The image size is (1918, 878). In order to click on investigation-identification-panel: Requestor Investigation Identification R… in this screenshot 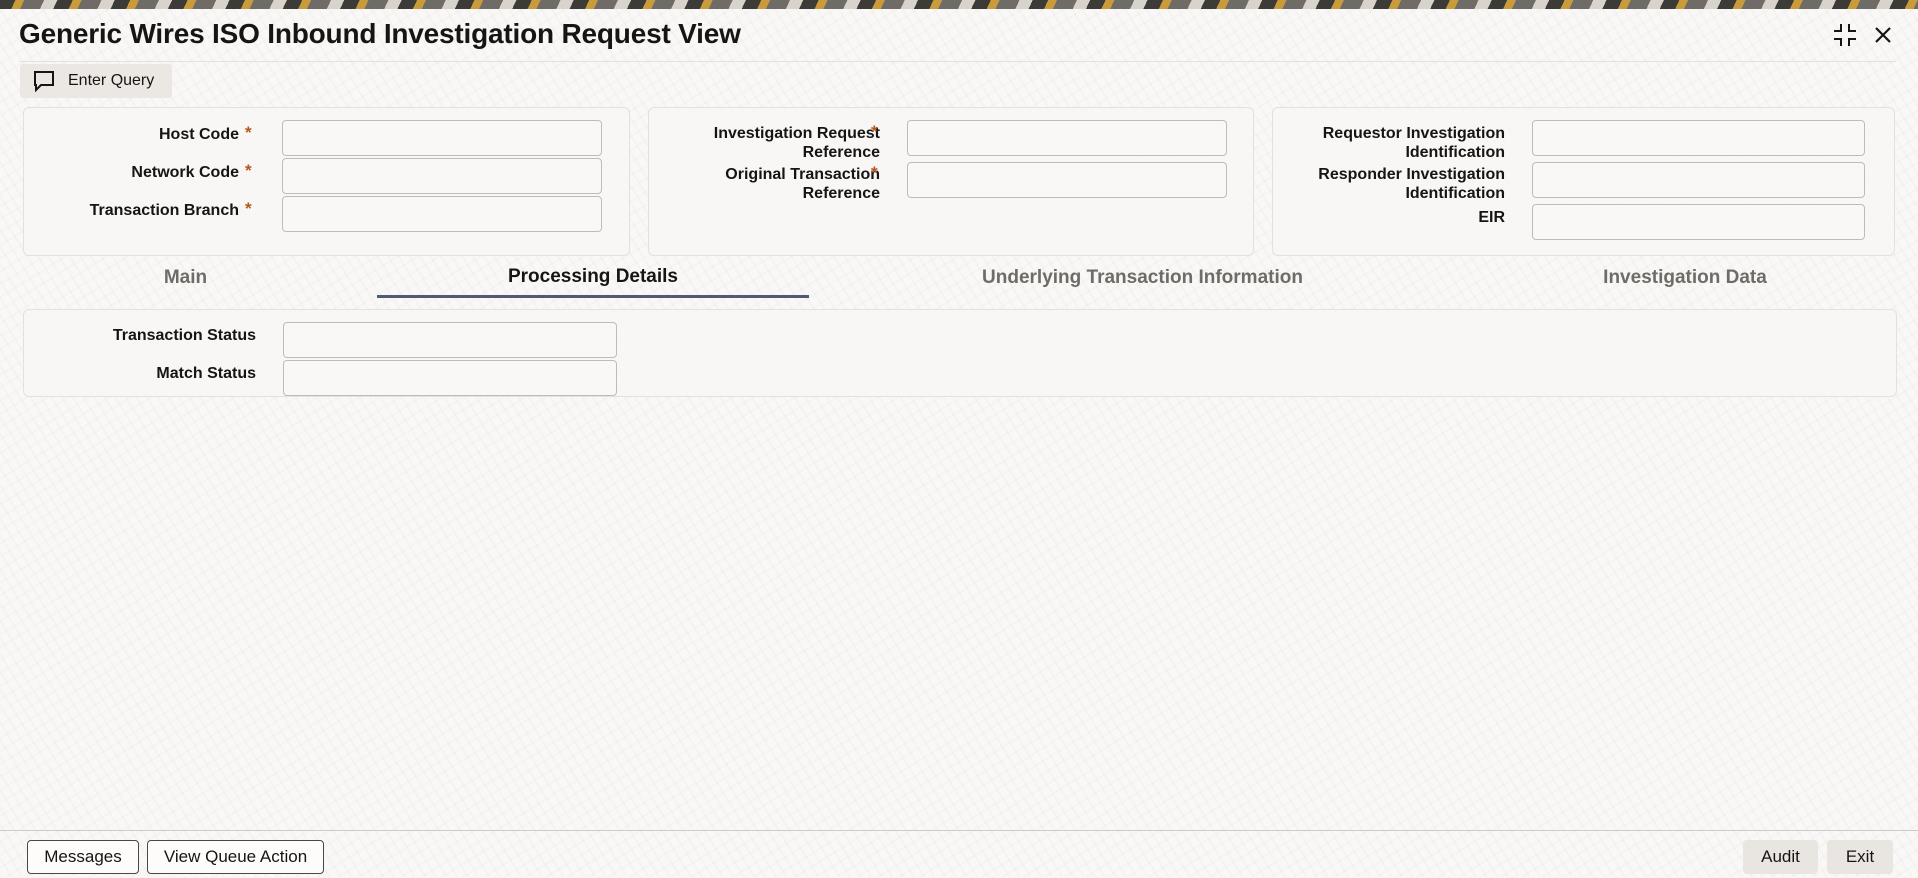, I will do `click(1583, 181)`.